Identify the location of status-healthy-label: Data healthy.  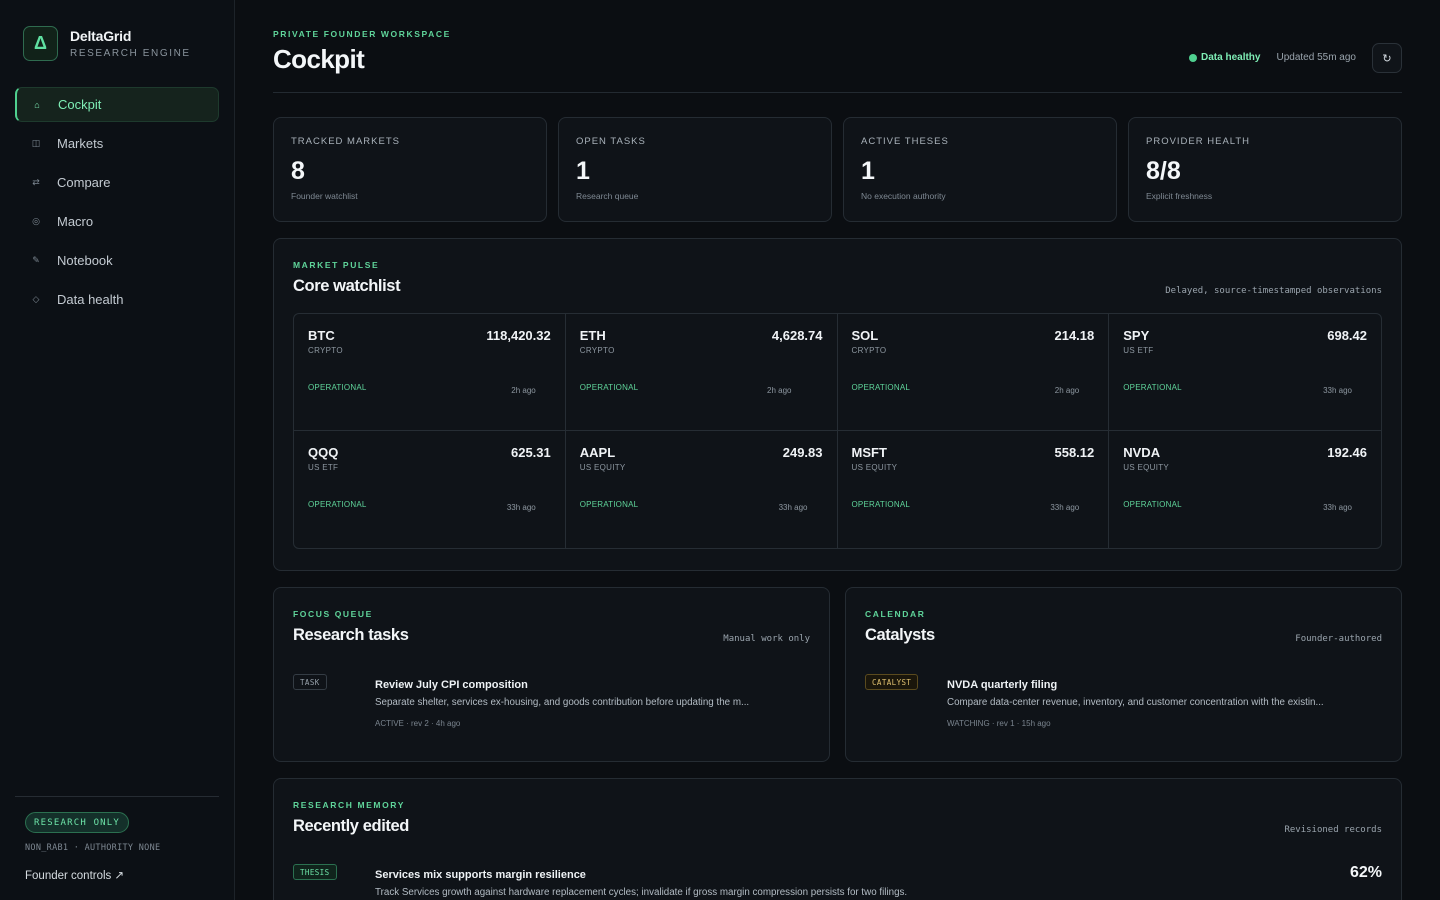
(1231, 57).